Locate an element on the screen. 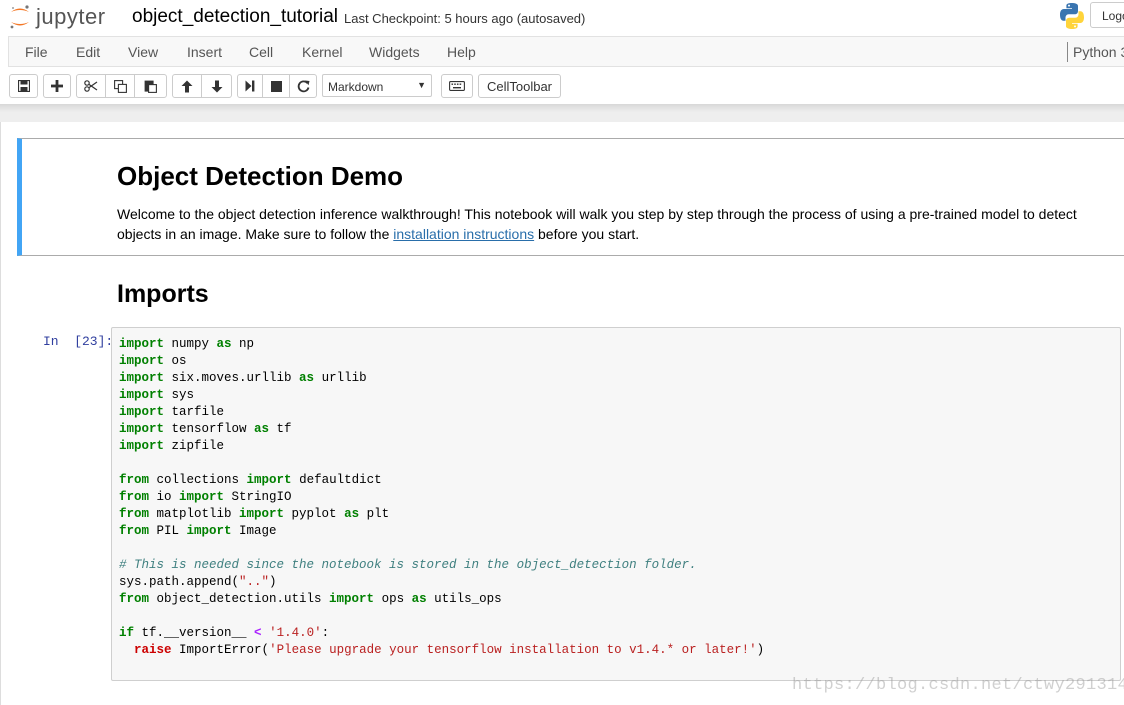  code-line: from collections import defaultdict is located at coordinates (441, 480).